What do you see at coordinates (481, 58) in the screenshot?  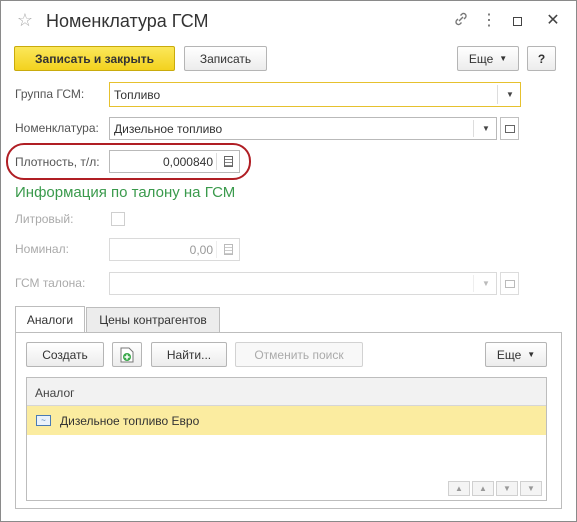 I see `more-button-label: Еще` at bounding box center [481, 58].